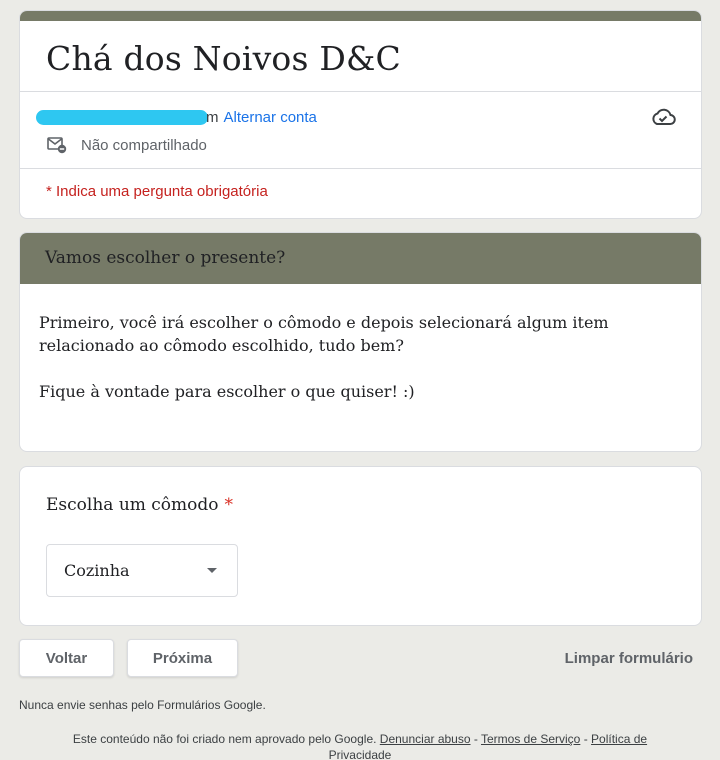  Describe the element at coordinates (223, 58) in the screenshot. I see `form-title: Chá dos Noivos D&C` at that location.